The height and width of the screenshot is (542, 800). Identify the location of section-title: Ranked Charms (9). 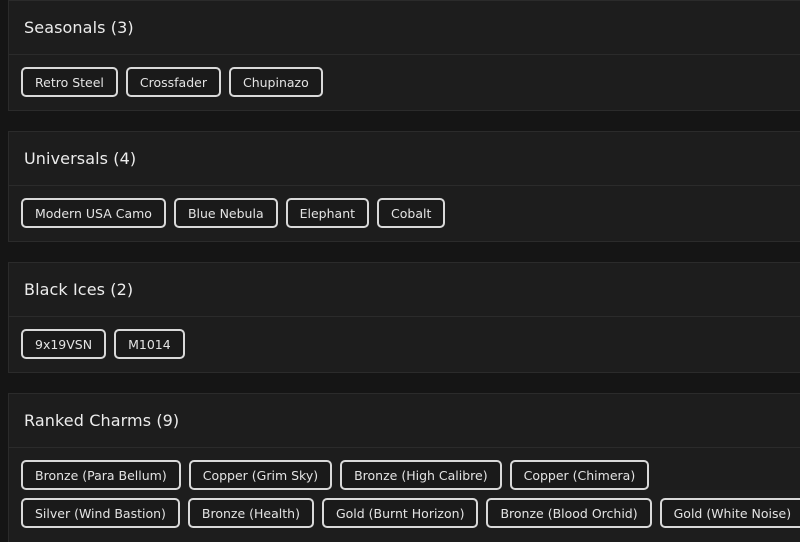
(102, 420).